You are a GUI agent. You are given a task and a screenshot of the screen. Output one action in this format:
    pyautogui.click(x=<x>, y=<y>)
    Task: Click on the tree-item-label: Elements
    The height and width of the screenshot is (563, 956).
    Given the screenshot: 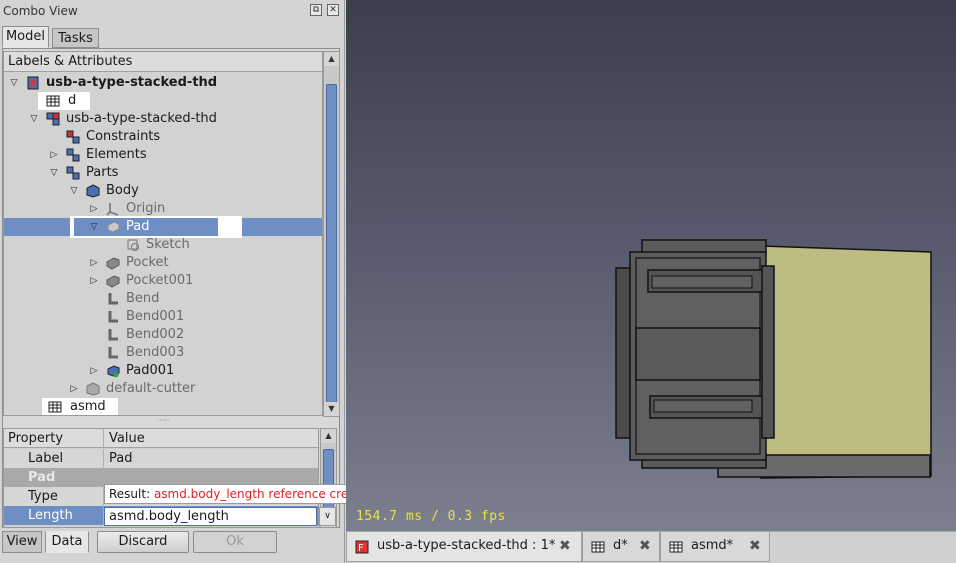 What is the action you would take?
    pyautogui.click(x=116, y=154)
    